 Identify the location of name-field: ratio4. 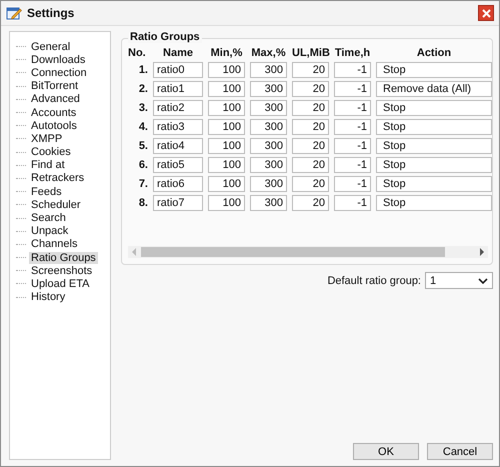
(178, 146).